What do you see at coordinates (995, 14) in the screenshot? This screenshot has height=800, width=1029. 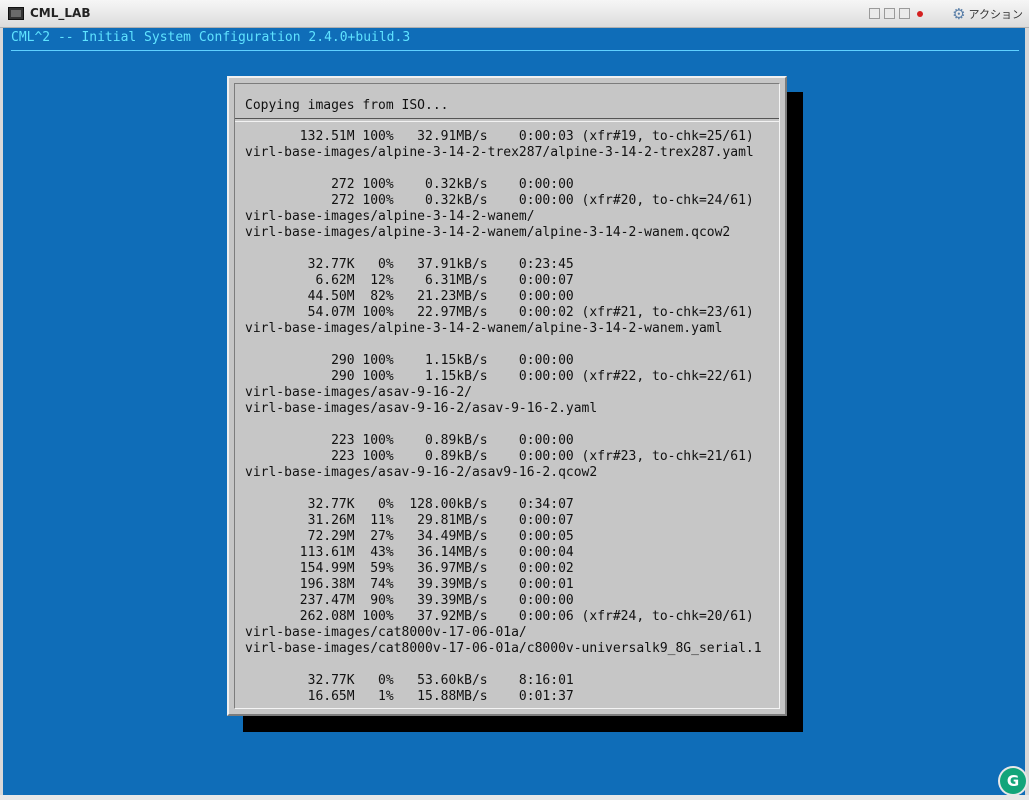 I see `action-menu-label: アクション` at bounding box center [995, 14].